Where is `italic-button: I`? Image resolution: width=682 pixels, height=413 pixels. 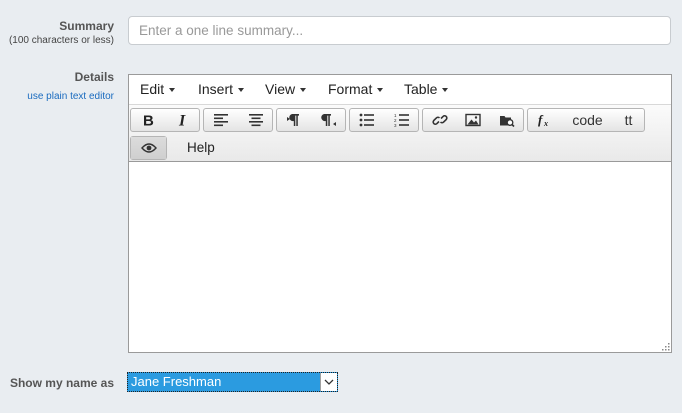 italic-button: I is located at coordinates (182, 120).